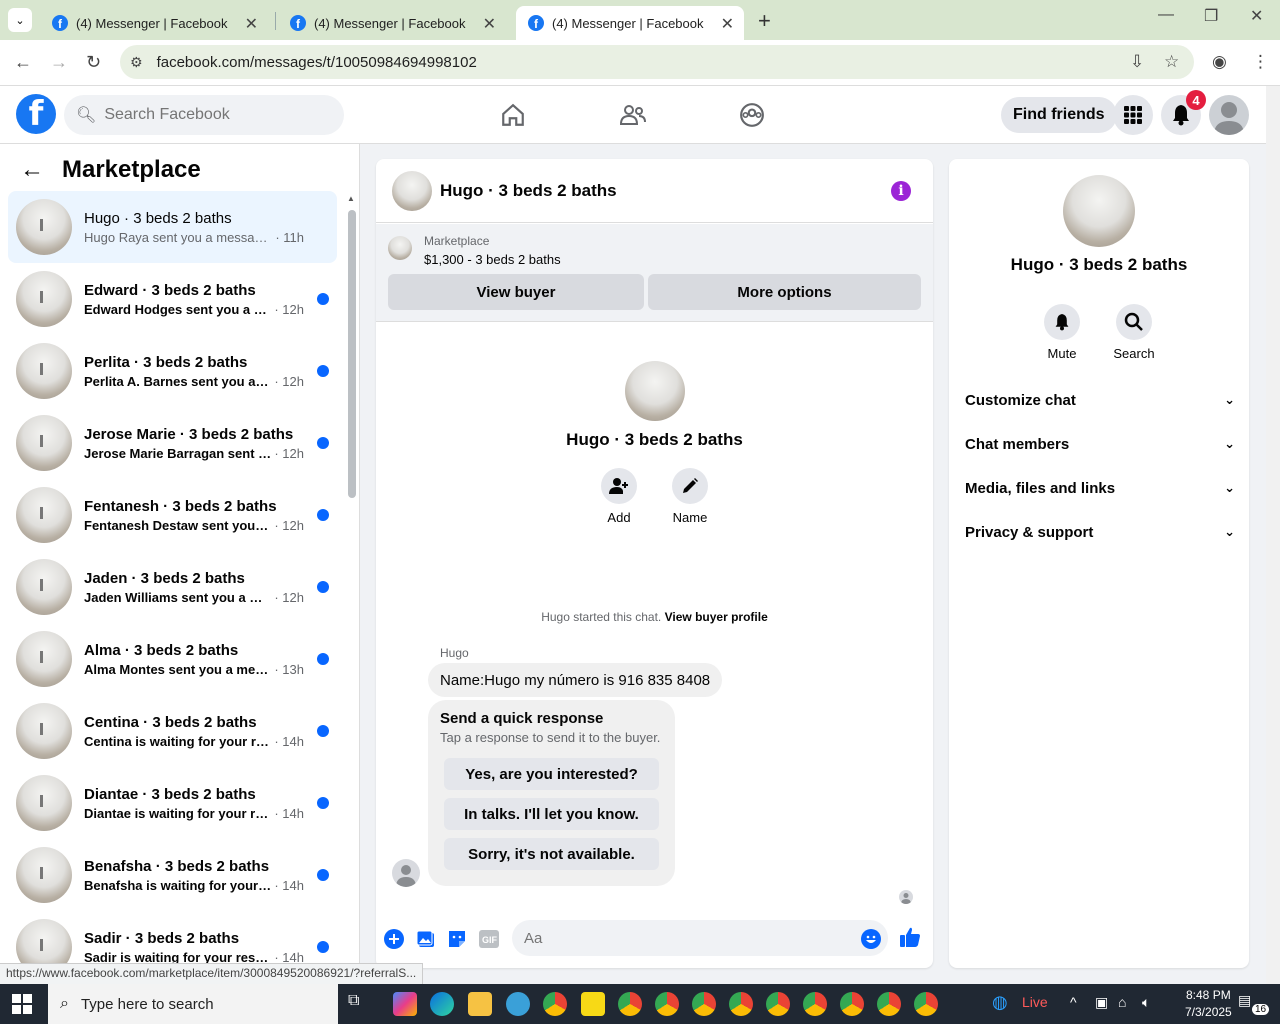 The height and width of the screenshot is (1024, 1280). Describe the element at coordinates (1134, 332) in the screenshot. I see `search-button: Search` at that location.